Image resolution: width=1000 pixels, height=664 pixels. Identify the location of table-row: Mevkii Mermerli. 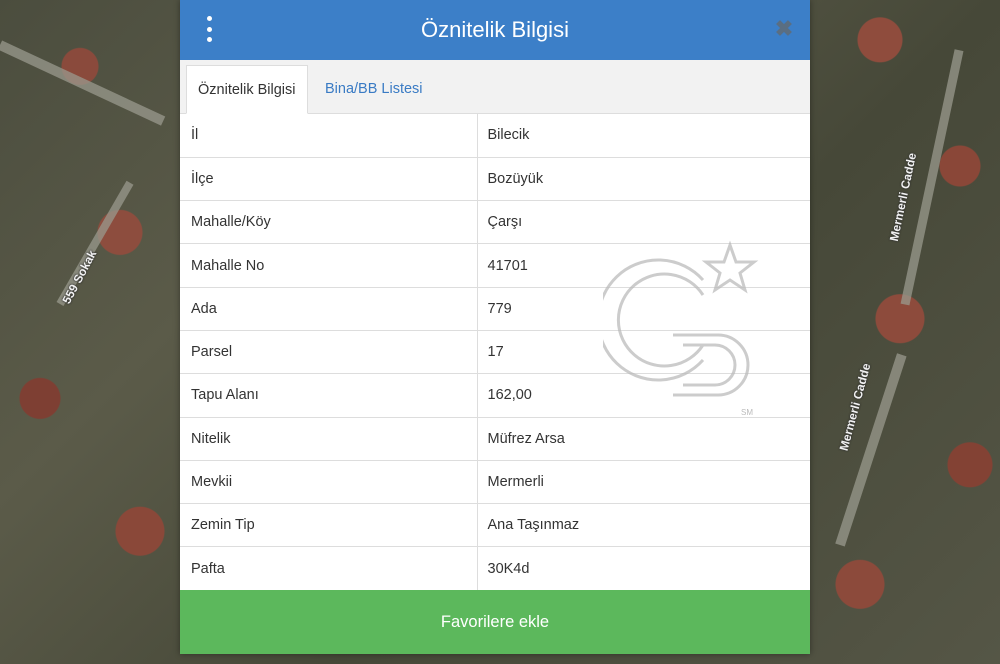
(495, 482).